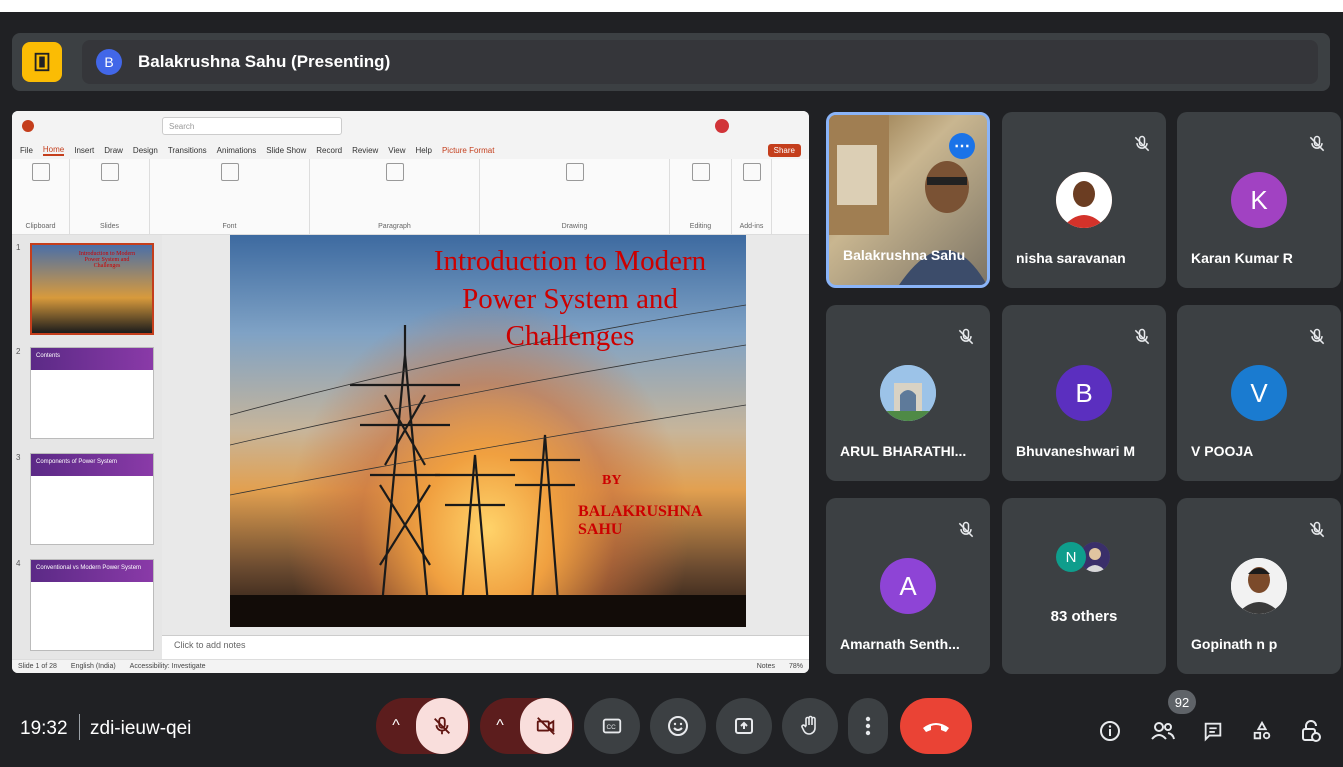  I want to click on control-bar: 19:32 zdi-ieuw-qei ^ ^ CC, so click(671, 728).